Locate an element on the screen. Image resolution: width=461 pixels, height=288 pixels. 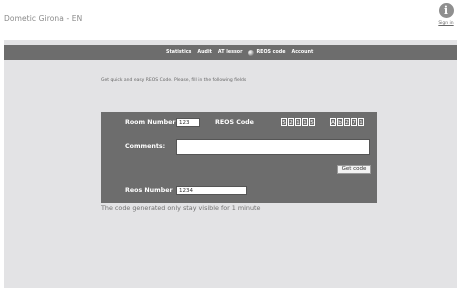
sign-in-button: i Sign in is located at coordinates (446, 14).